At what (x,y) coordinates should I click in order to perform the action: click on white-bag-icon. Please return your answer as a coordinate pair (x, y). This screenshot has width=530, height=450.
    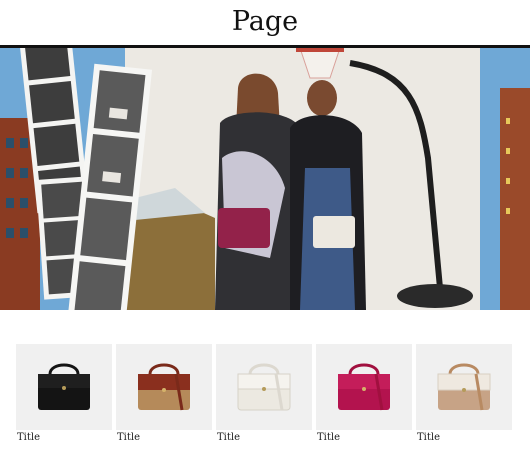
    Looking at the image, I should click on (264, 387).